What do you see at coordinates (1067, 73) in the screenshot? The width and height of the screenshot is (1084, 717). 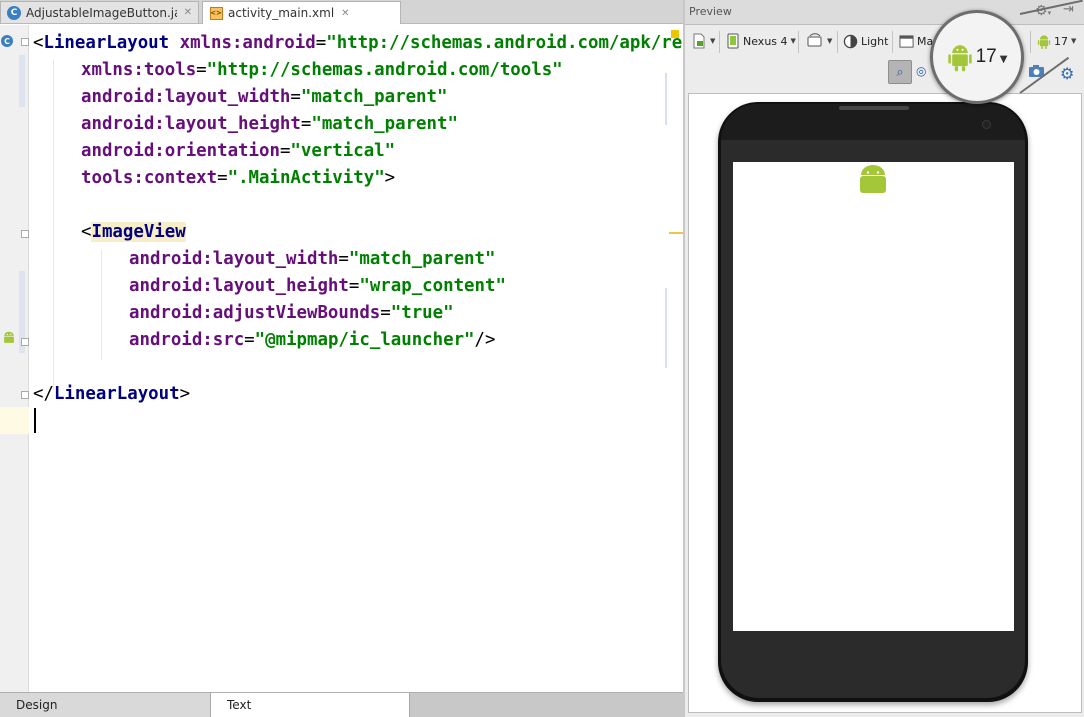 I see `settings-icon: ⚙` at bounding box center [1067, 73].